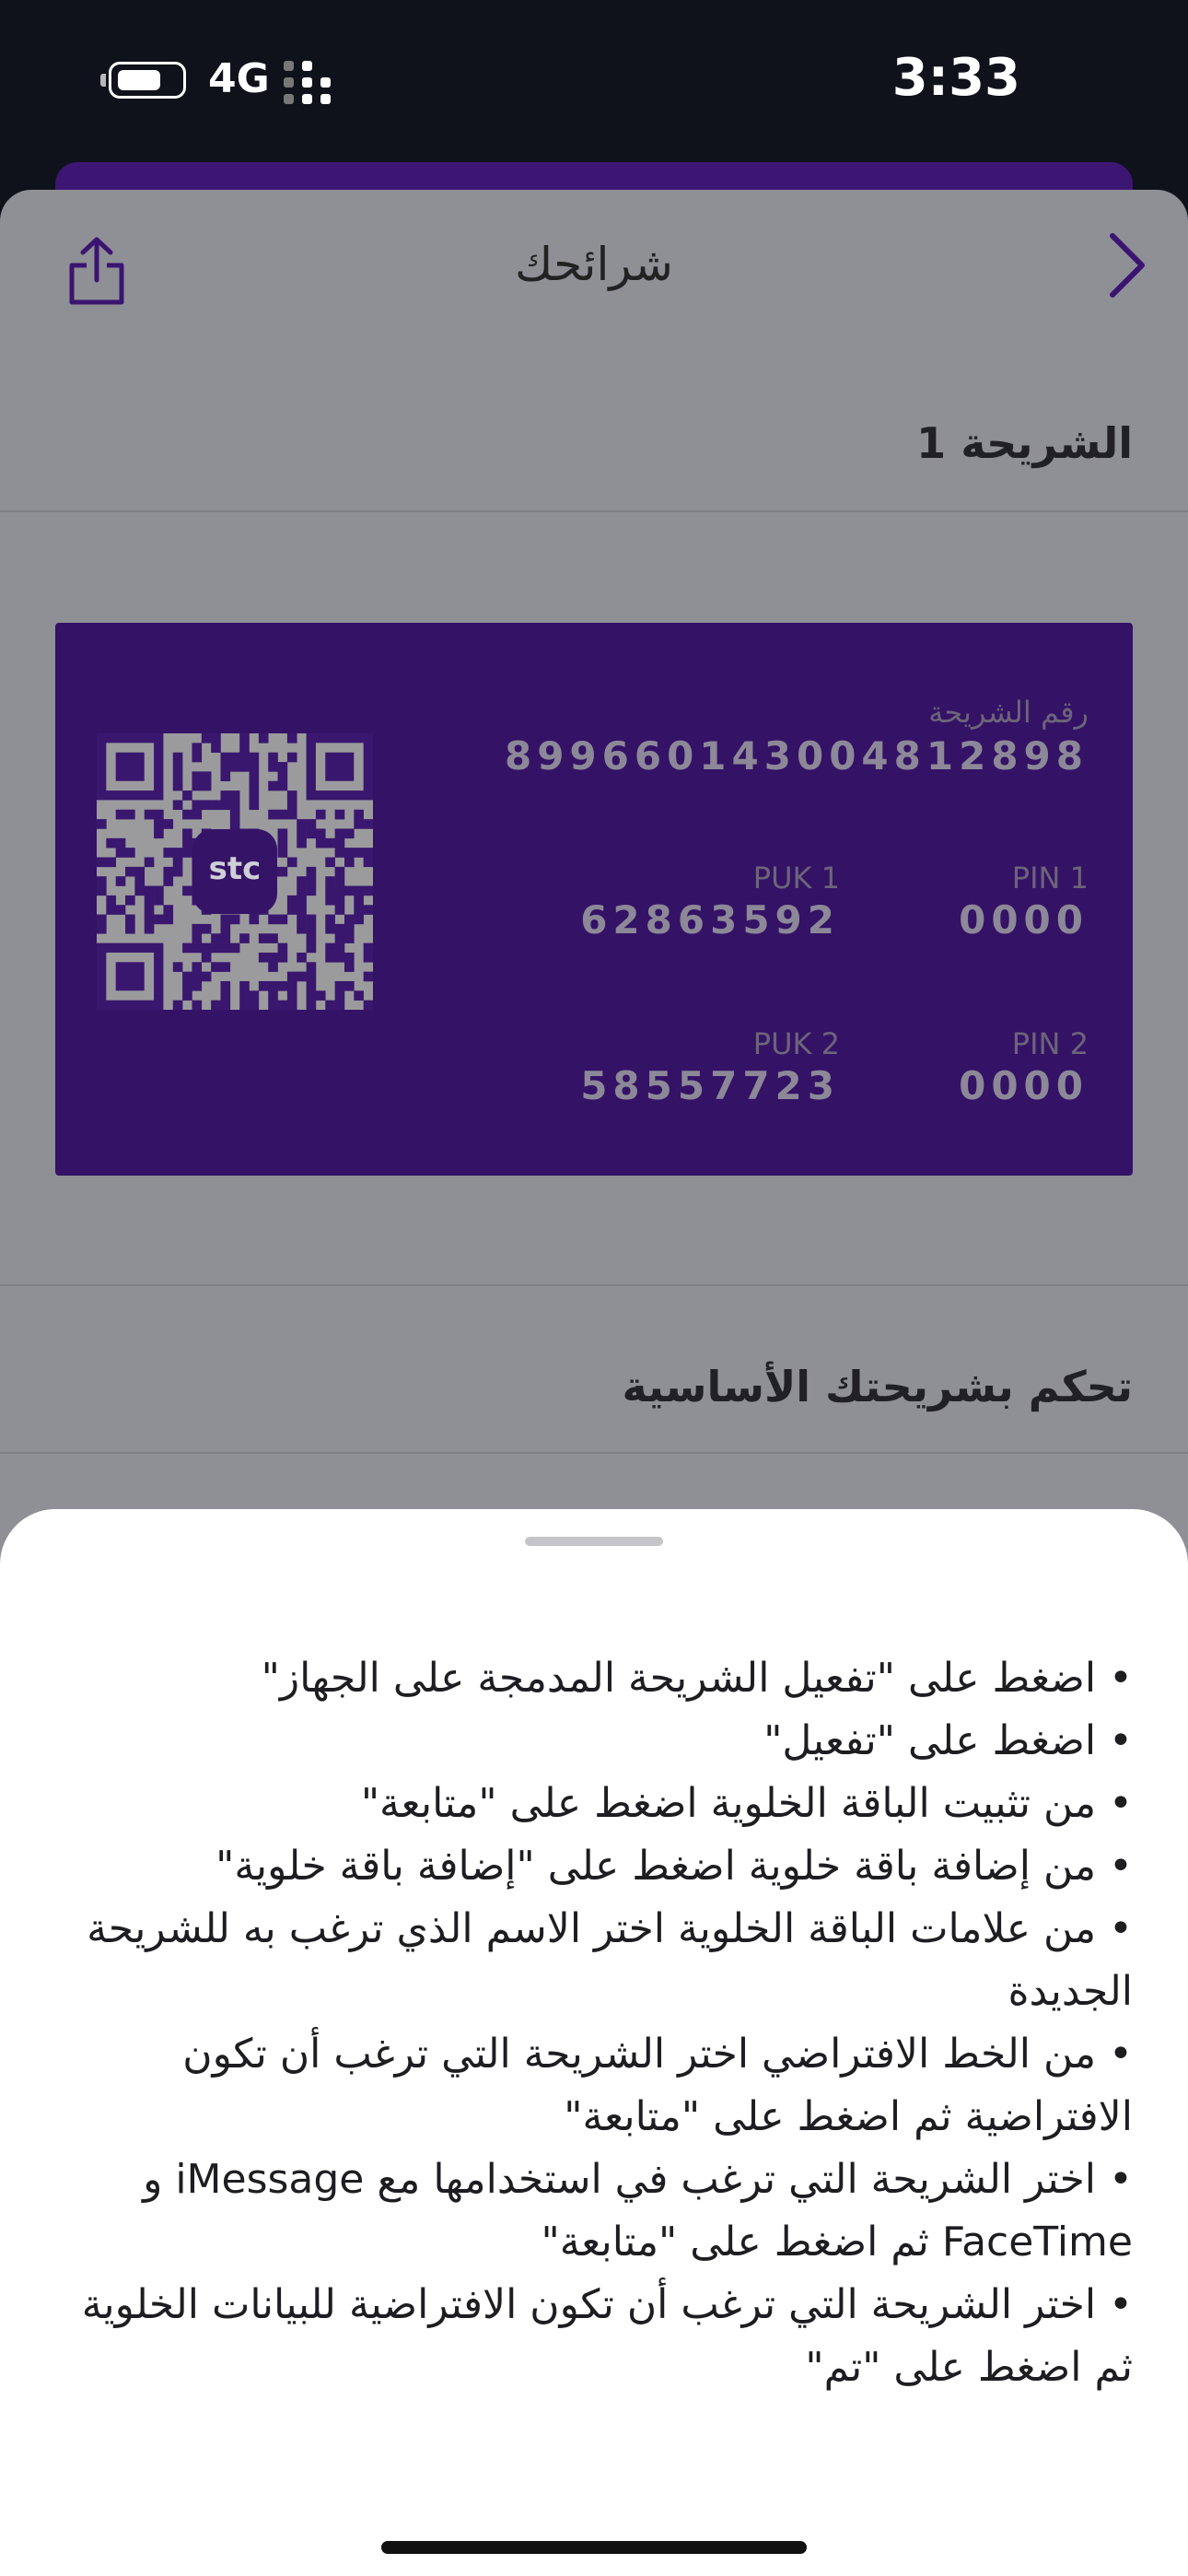 The height and width of the screenshot is (2576, 1188). I want to click on qr-code: stc, so click(235, 871).